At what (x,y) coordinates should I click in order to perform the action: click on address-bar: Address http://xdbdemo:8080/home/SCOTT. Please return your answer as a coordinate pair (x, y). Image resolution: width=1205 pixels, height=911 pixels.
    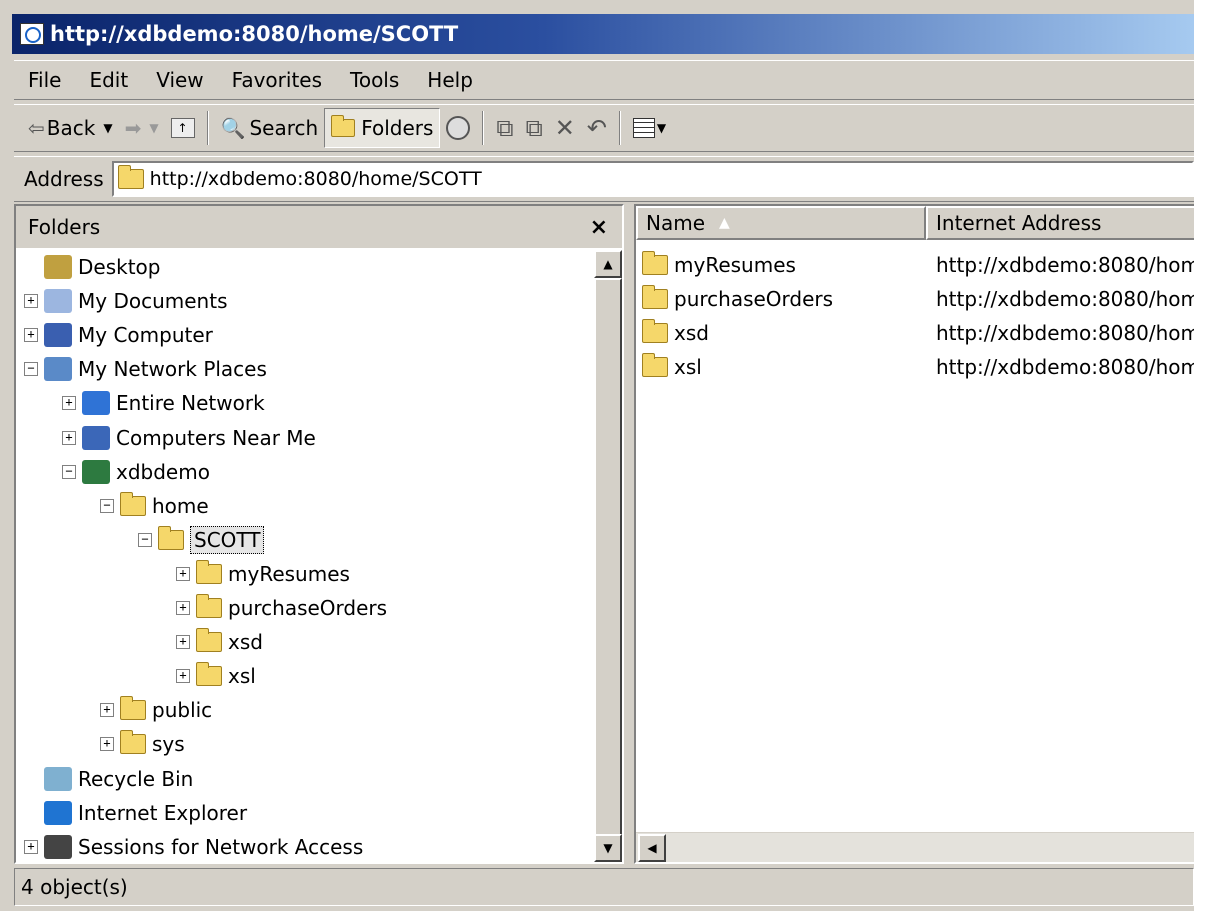
    Looking at the image, I should click on (604, 179).